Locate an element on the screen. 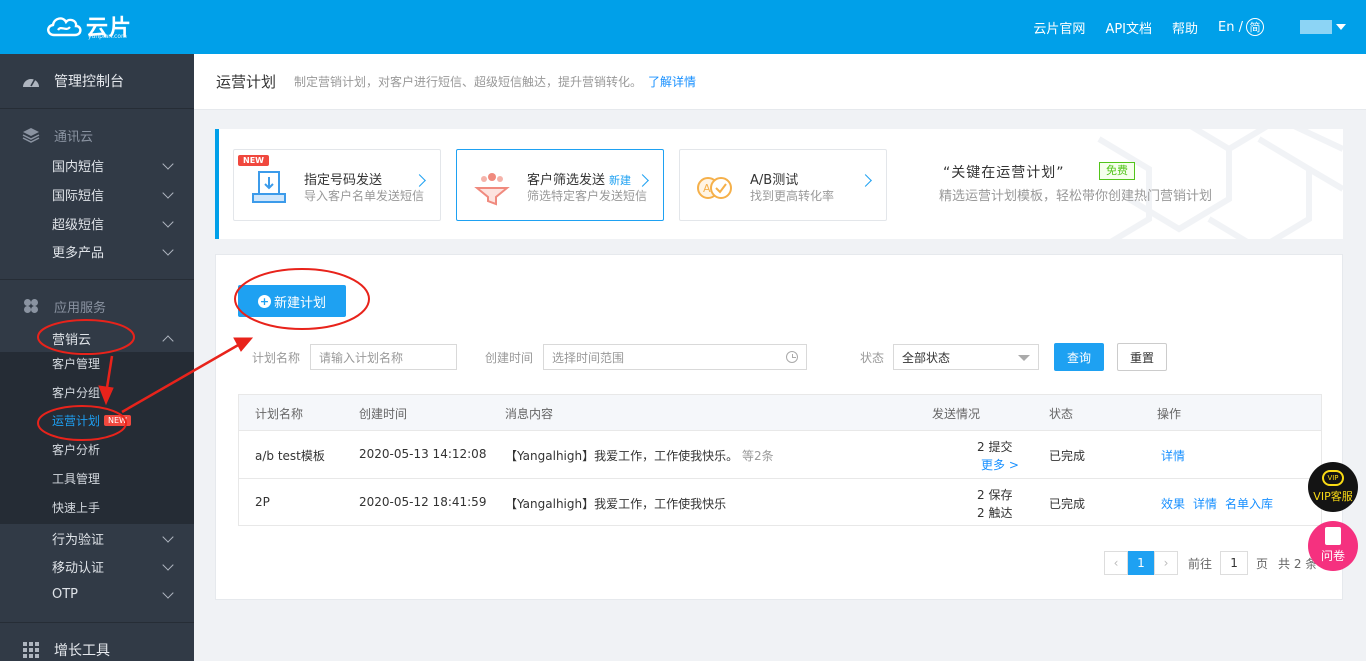  page-unit-label: 页 is located at coordinates (1262, 563).